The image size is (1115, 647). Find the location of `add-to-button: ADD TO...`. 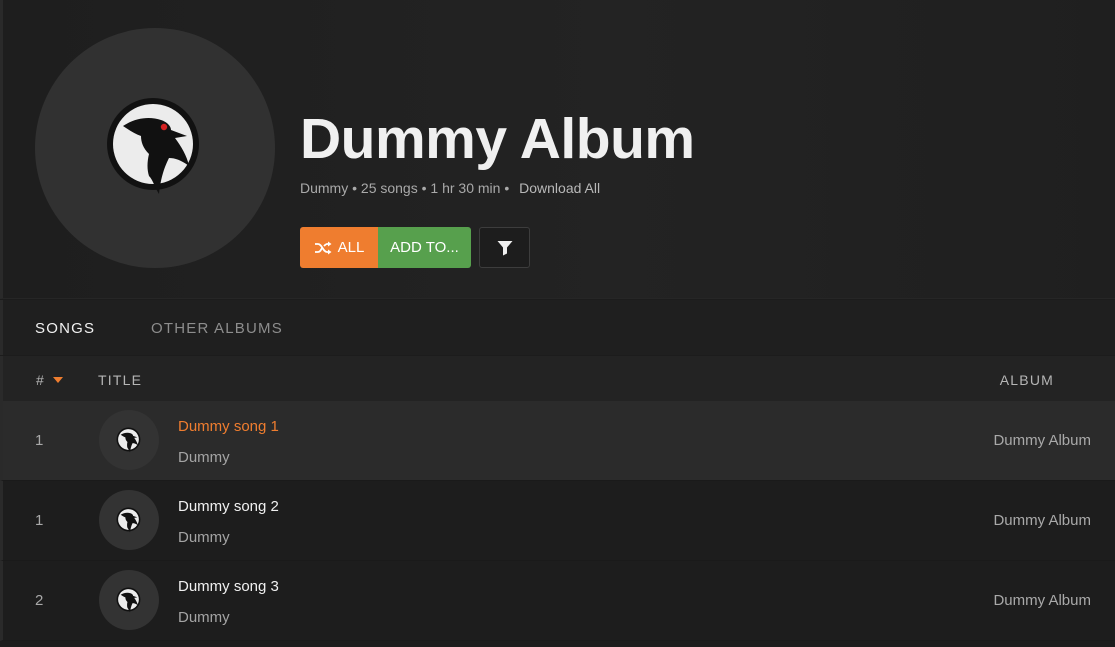

add-to-button: ADD TO... is located at coordinates (424, 247).